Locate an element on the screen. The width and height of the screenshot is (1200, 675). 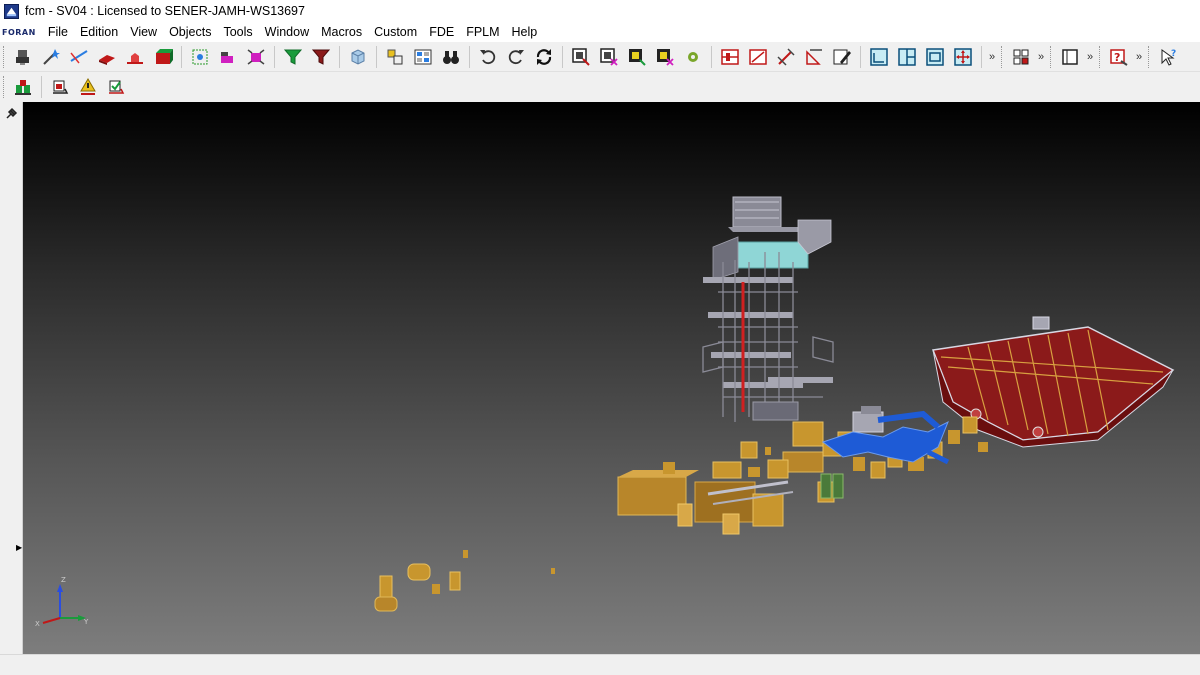
profile-tool-button is located at coordinates (135, 57).